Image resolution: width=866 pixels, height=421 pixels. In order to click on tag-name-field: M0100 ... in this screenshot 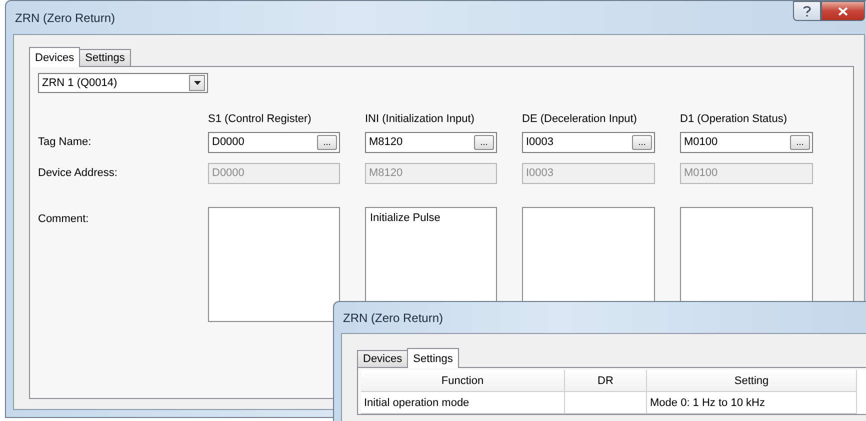, I will do `click(746, 142)`.